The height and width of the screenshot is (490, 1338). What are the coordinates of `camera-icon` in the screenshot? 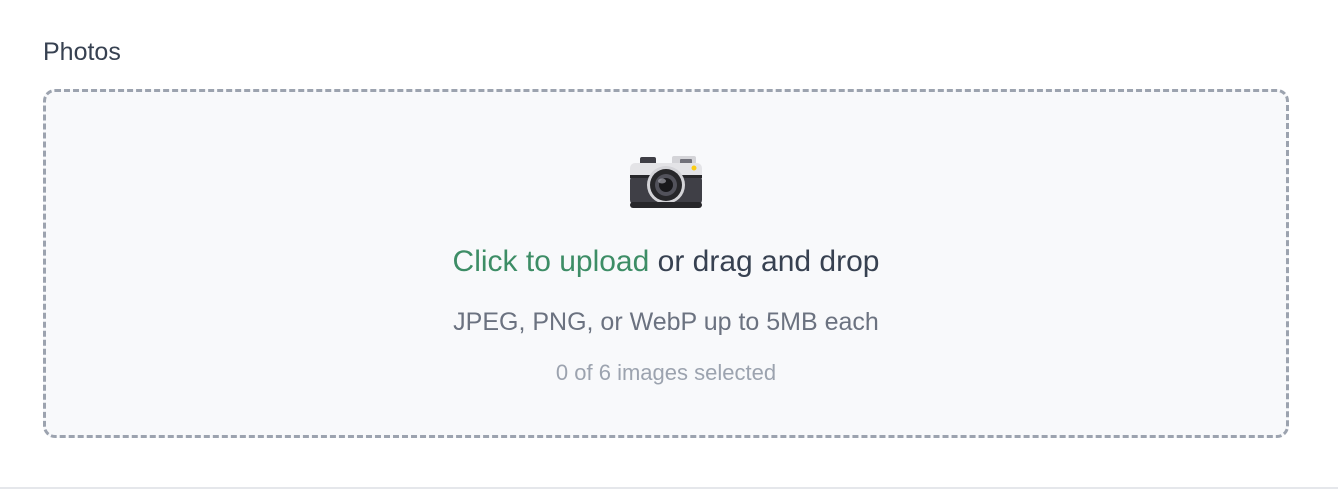 It's located at (666, 183).